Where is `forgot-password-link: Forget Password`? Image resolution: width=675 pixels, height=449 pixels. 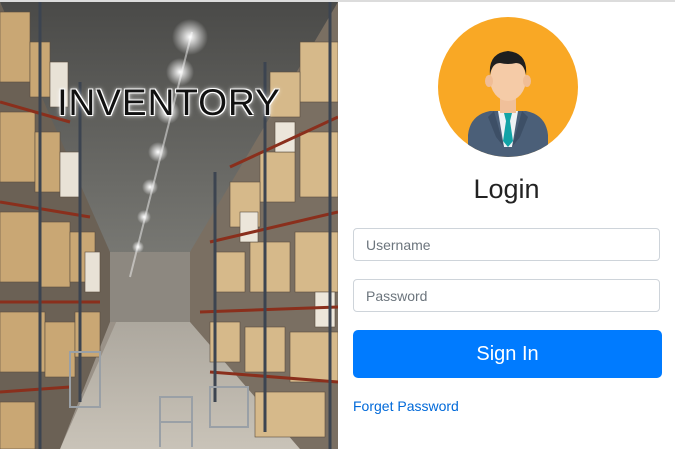 forgot-password-link: Forget Password is located at coordinates (406, 406).